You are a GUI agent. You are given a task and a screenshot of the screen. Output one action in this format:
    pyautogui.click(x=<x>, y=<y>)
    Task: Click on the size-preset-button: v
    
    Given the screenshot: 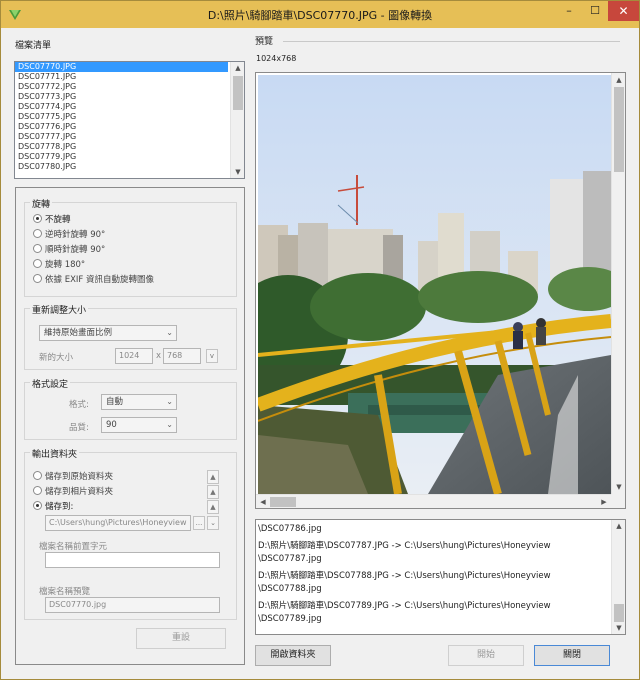 What is the action you would take?
    pyautogui.click(x=212, y=356)
    